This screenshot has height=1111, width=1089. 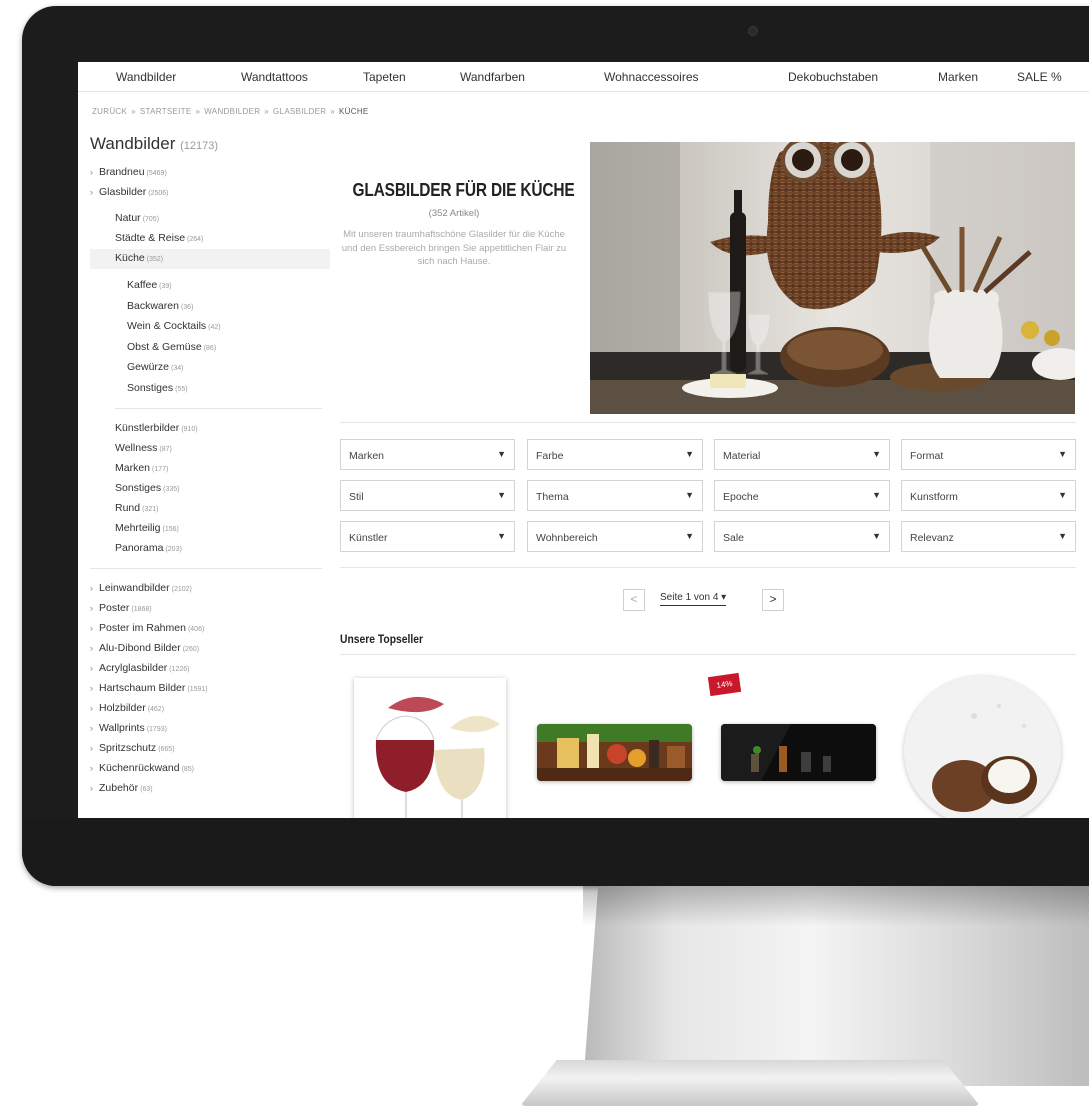 What do you see at coordinates (154, 143) in the screenshot?
I see `sidebar-title: Wandbilder (12173)` at bounding box center [154, 143].